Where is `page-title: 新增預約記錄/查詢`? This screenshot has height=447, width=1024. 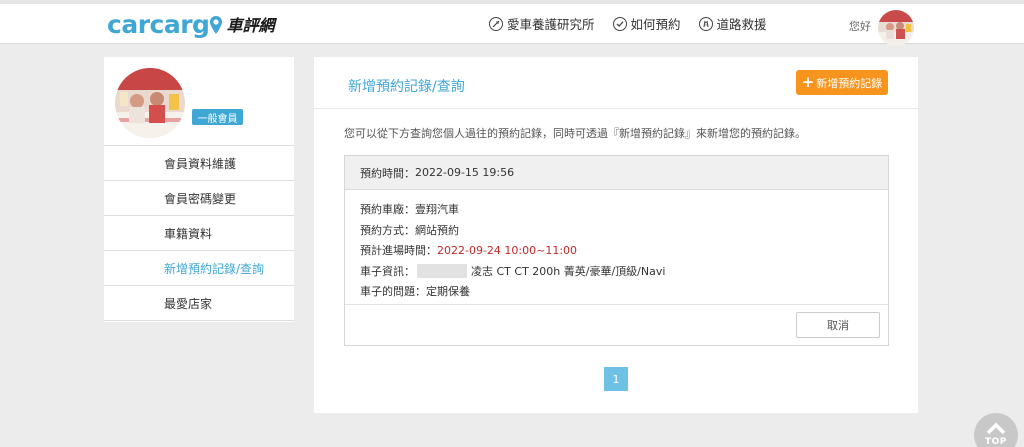
page-title: 新增預約記錄/查詢 is located at coordinates (406, 87).